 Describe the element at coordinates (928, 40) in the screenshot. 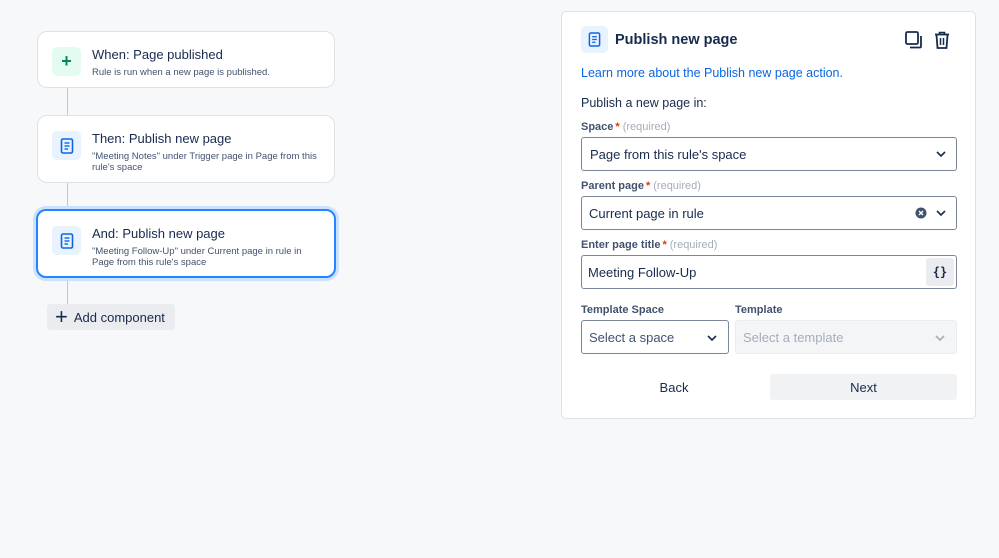

I see `panel-actions` at that location.